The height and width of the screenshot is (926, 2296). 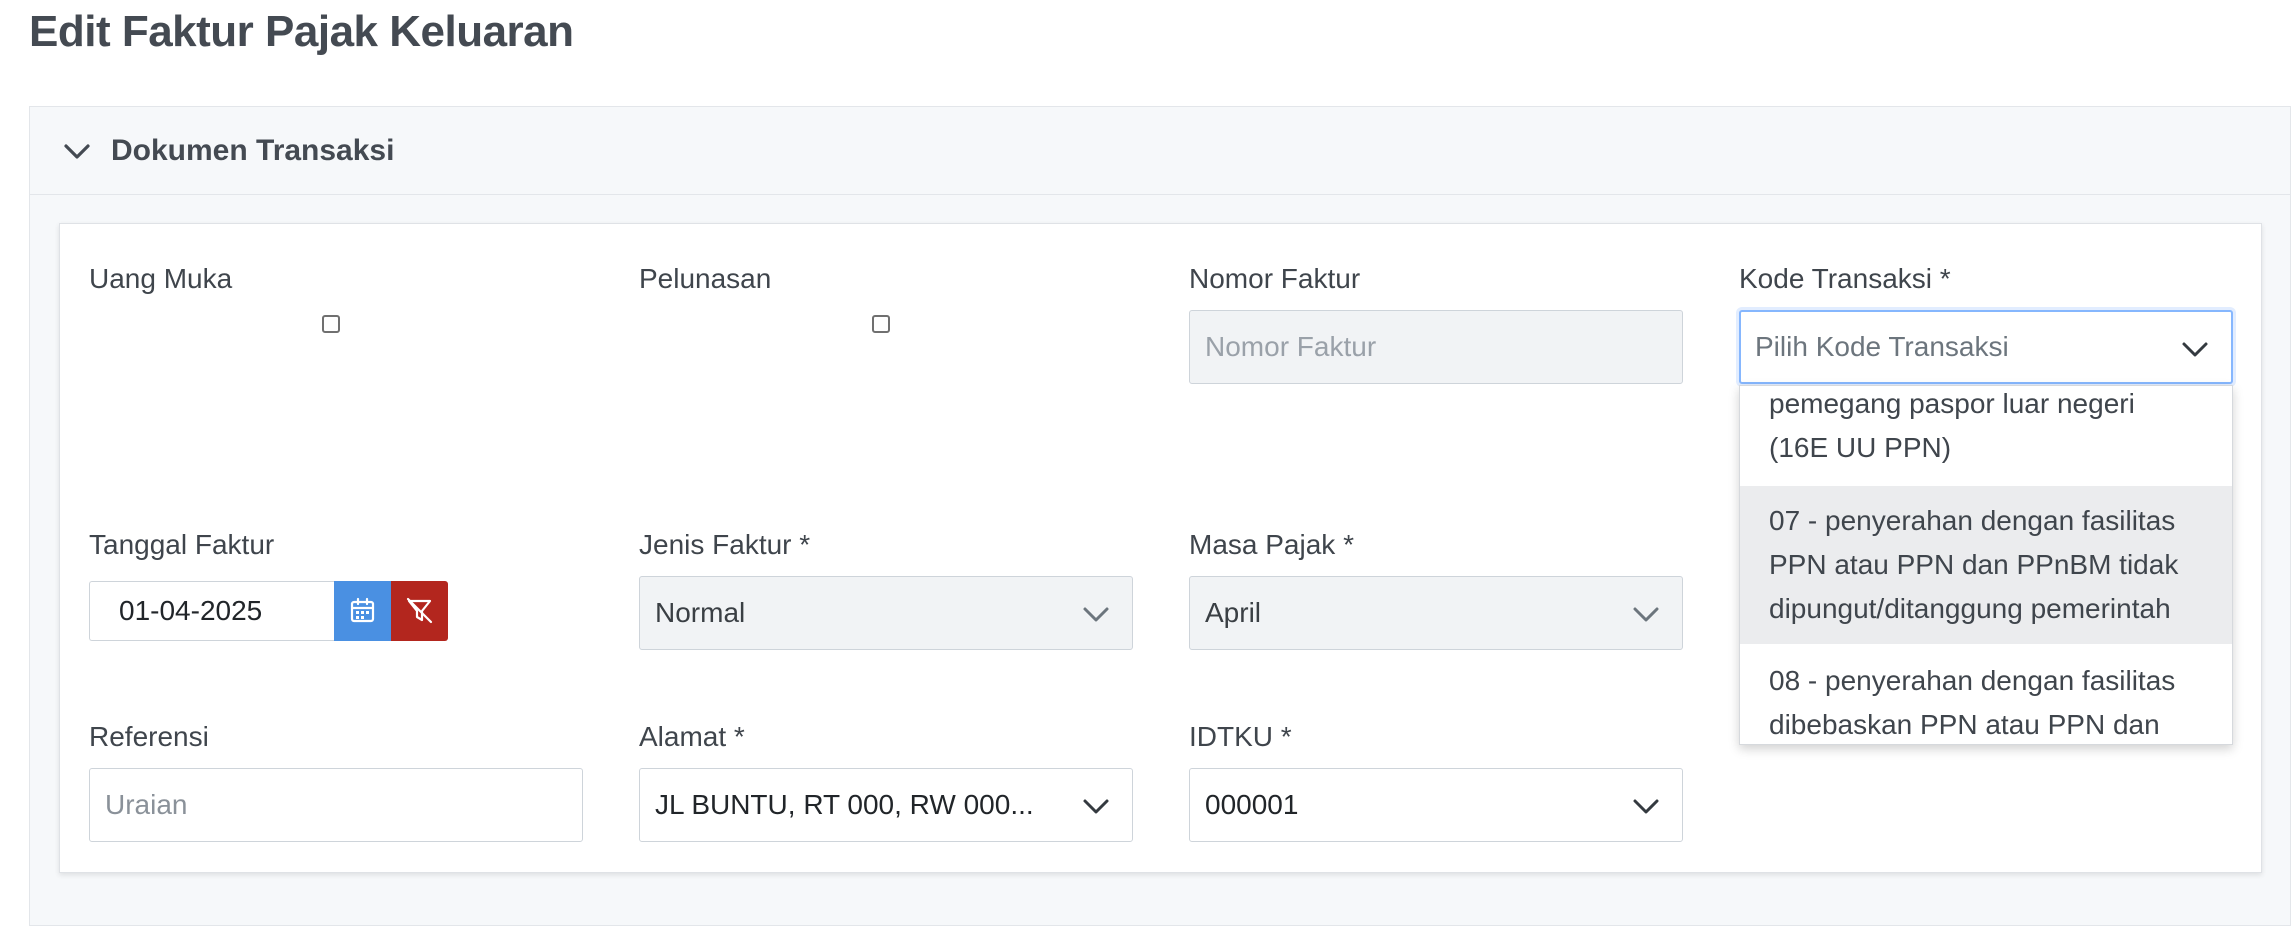 I want to click on masa-pajak-value: April, so click(x=1233, y=612).